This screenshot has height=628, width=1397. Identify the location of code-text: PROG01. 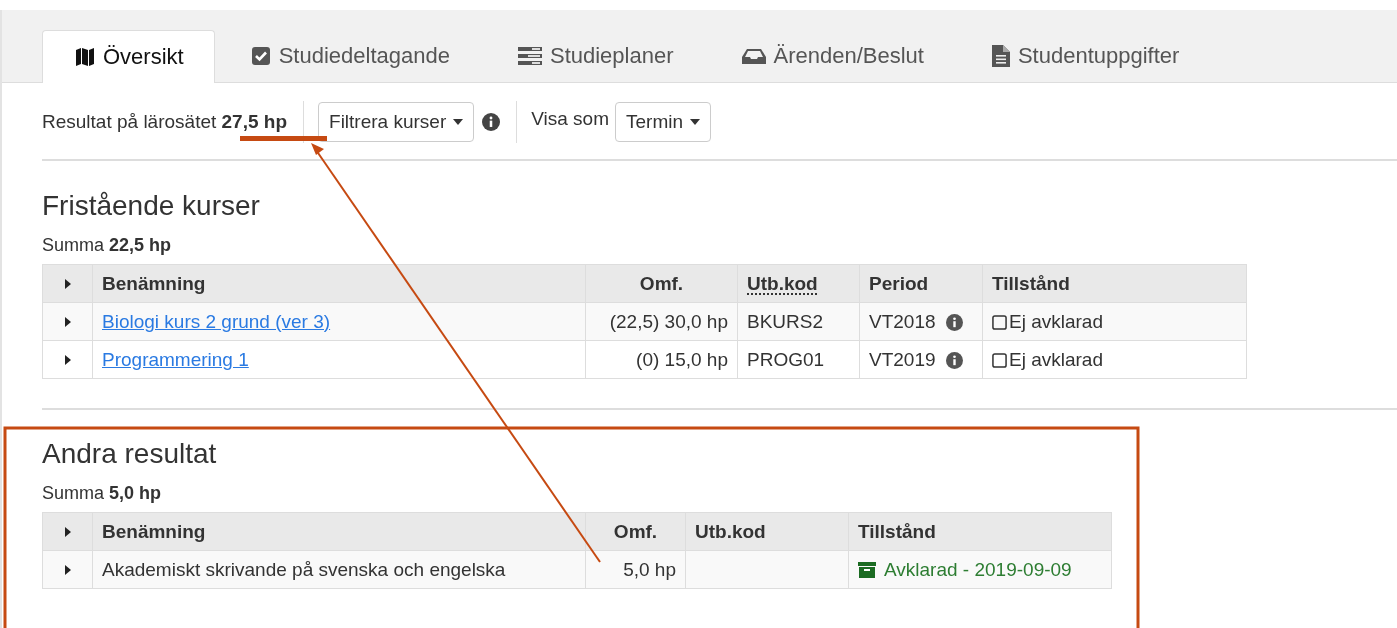
(786, 359).